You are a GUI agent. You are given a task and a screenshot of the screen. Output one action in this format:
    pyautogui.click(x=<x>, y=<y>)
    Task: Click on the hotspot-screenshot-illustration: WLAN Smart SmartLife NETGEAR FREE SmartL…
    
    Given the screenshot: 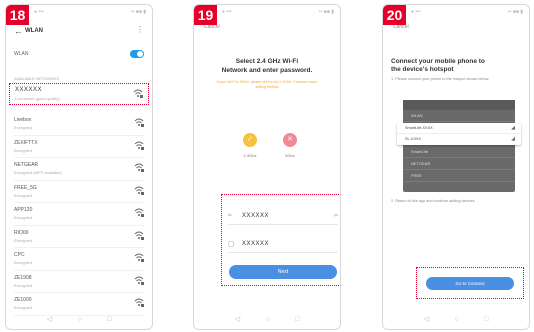 What is the action you would take?
    pyautogui.click(x=459, y=146)
    